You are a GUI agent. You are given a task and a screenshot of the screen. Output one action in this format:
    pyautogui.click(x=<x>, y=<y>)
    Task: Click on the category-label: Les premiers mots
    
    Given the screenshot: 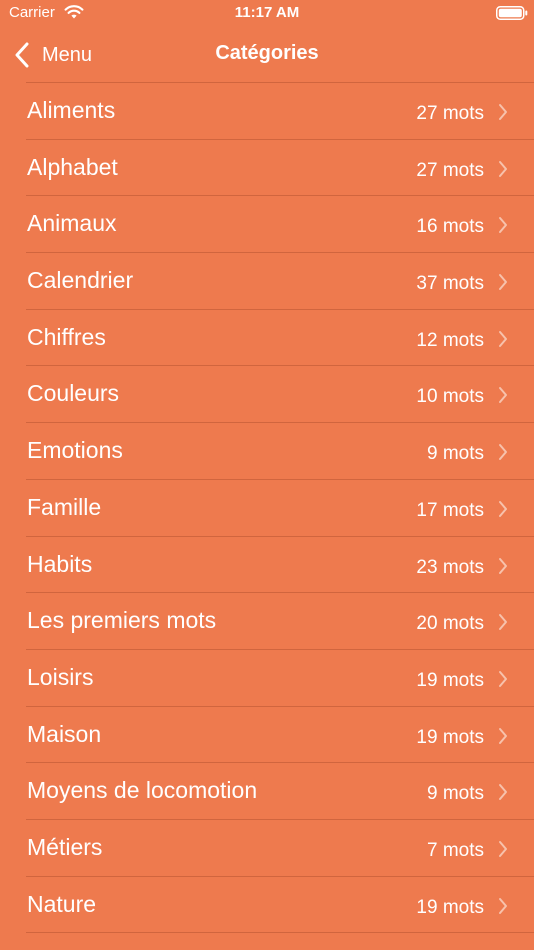 What is the action you would take?
    pyautogui.click(x=122, y=620)
    